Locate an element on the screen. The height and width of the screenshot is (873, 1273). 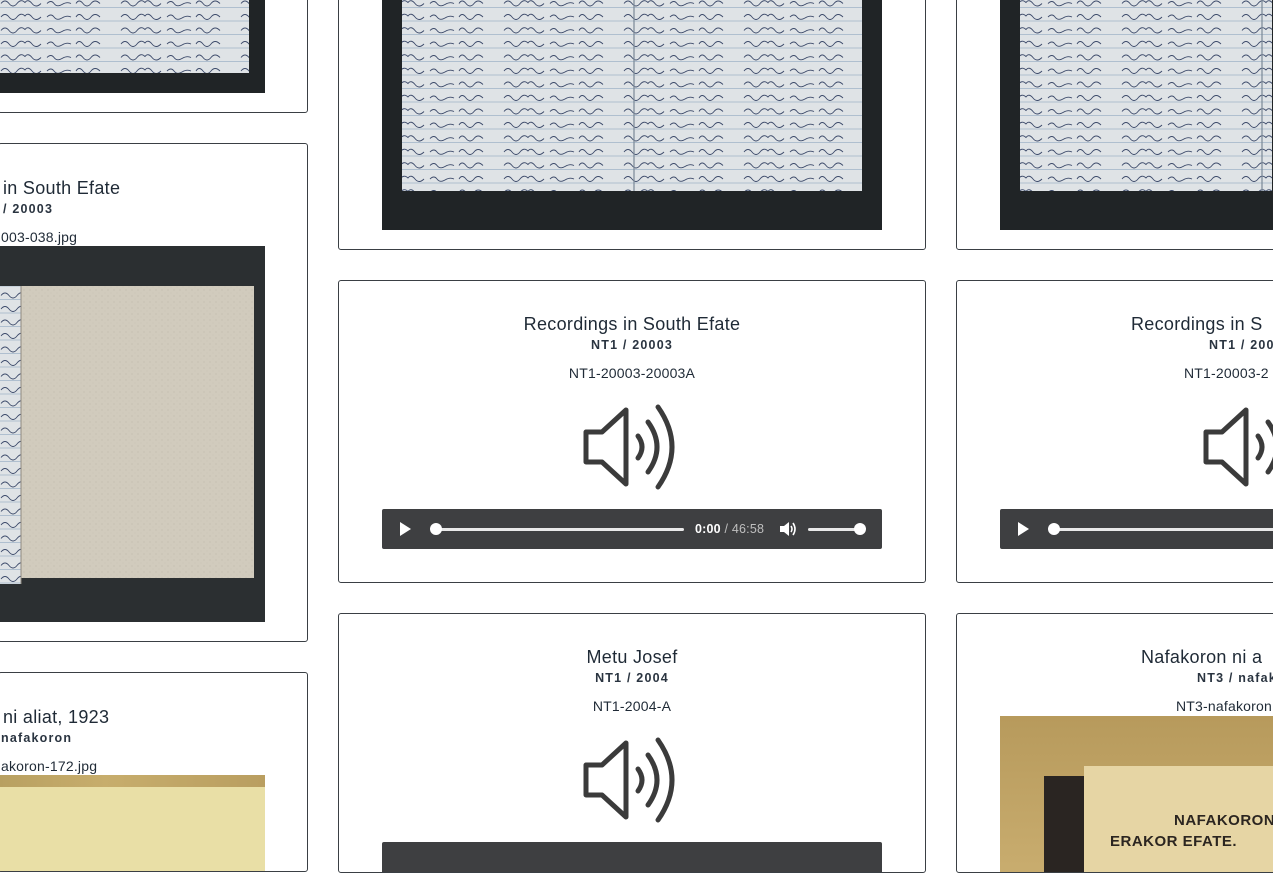
card-filename: 003-038.jpg is located at coordinates (39, 237).